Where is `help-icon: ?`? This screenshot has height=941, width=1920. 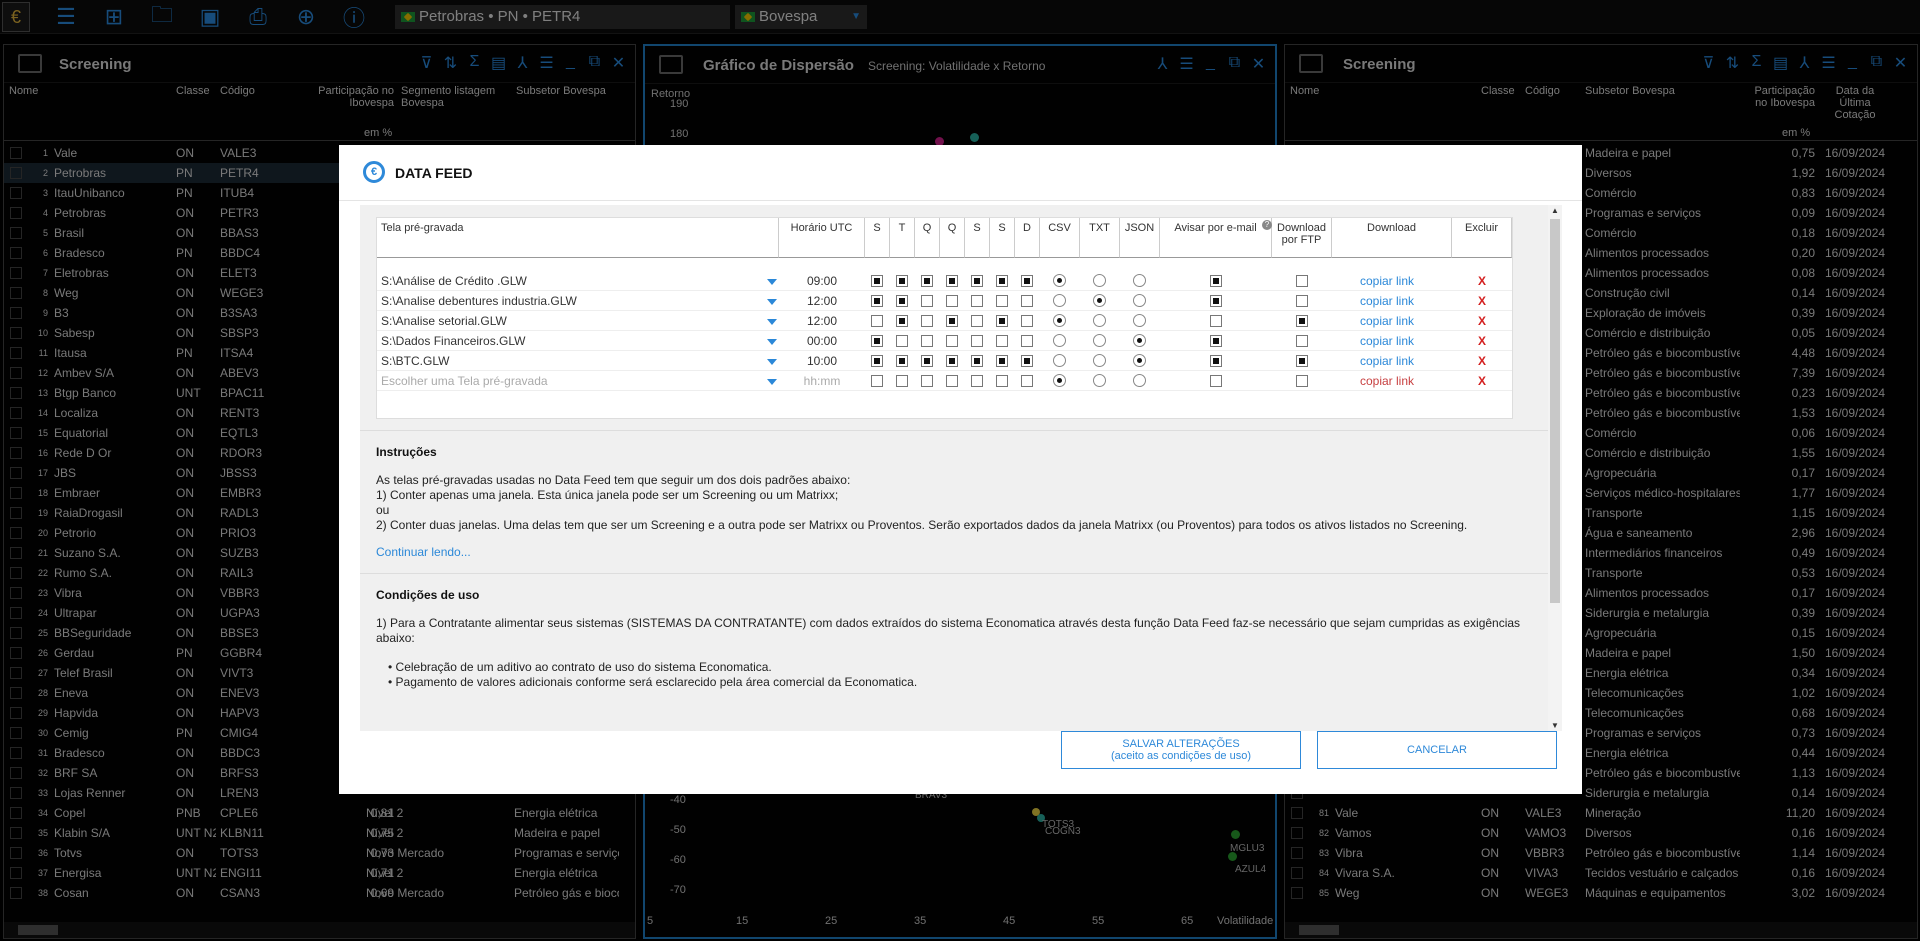
help-icon: ? is located at coordinates (1267, 225).